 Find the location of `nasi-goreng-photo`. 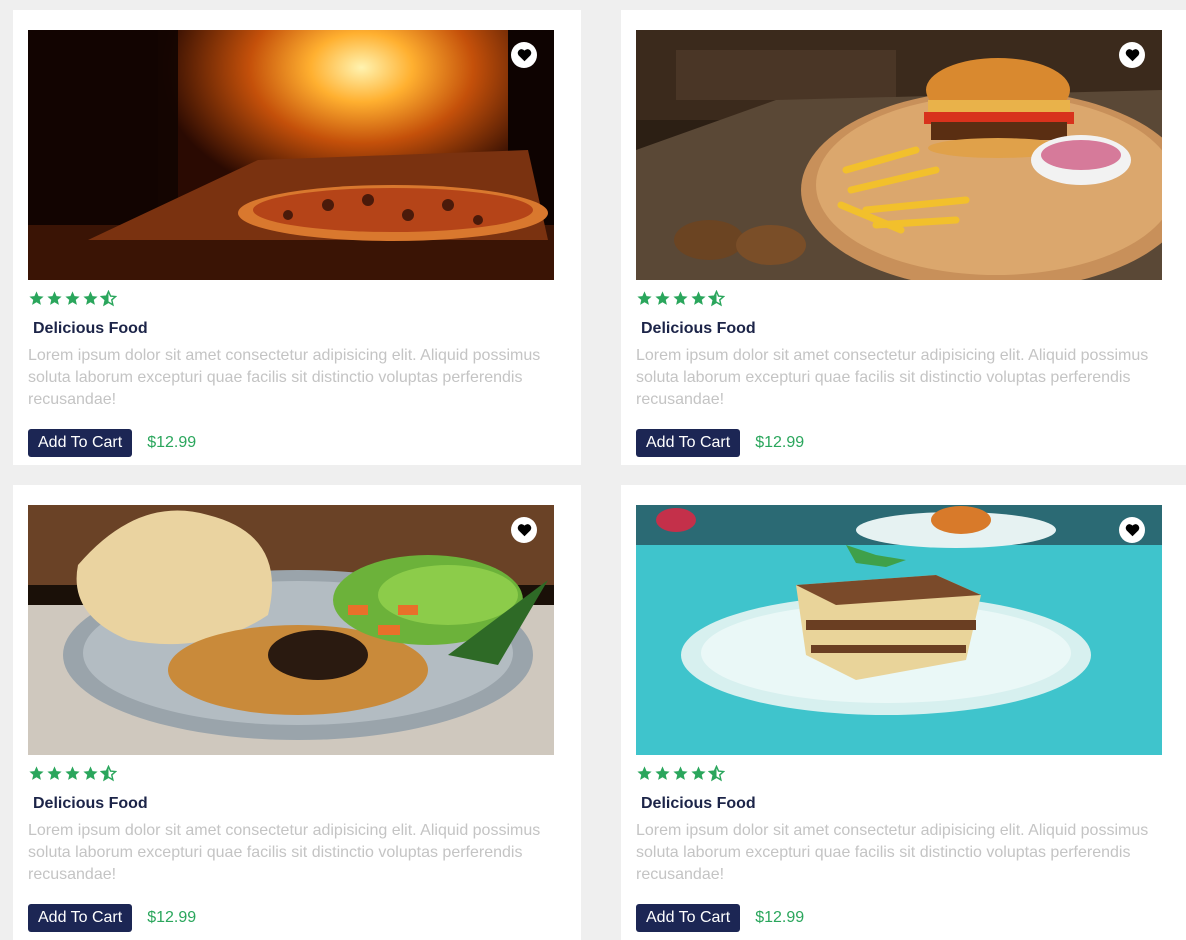

nasi-goreng-photo is located at coordinates (291, 630).